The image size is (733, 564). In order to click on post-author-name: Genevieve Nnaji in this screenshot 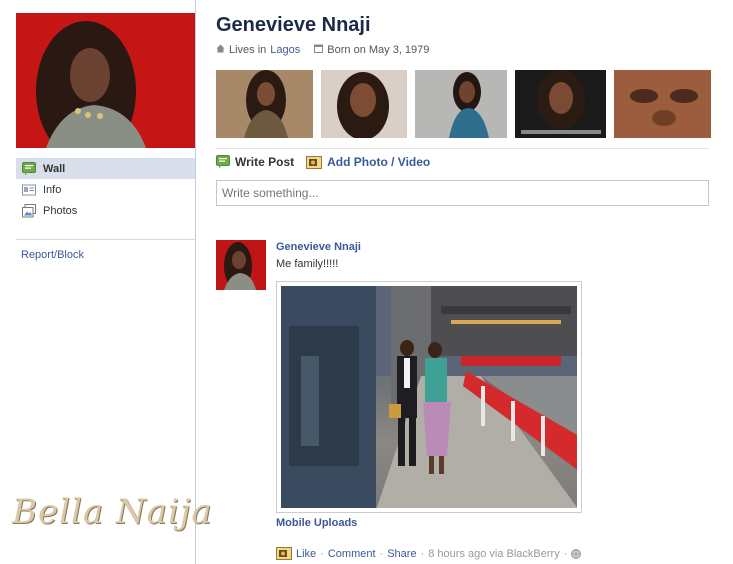, I will do `click(318, 247)`.